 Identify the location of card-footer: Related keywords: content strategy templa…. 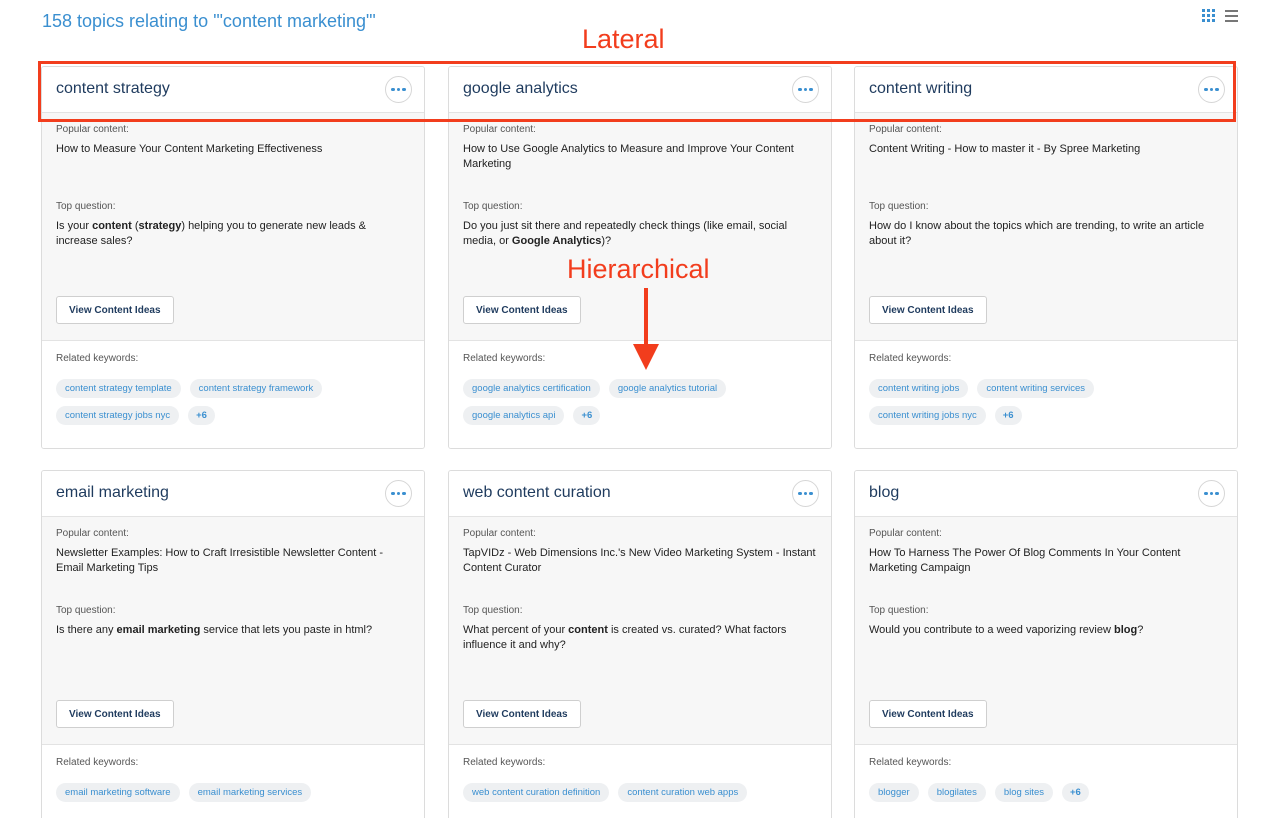
(233, 394).